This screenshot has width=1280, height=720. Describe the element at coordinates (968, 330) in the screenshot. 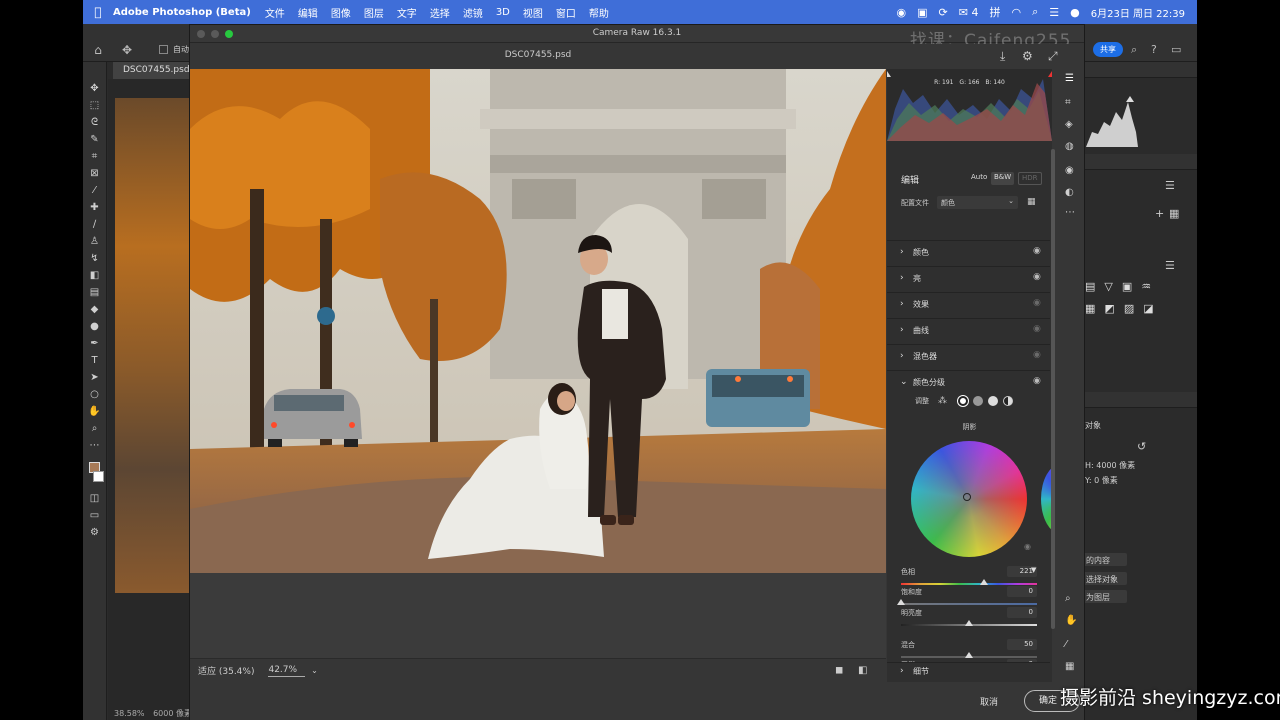

I see `section-curve: › 曲线 ◉` at that location.